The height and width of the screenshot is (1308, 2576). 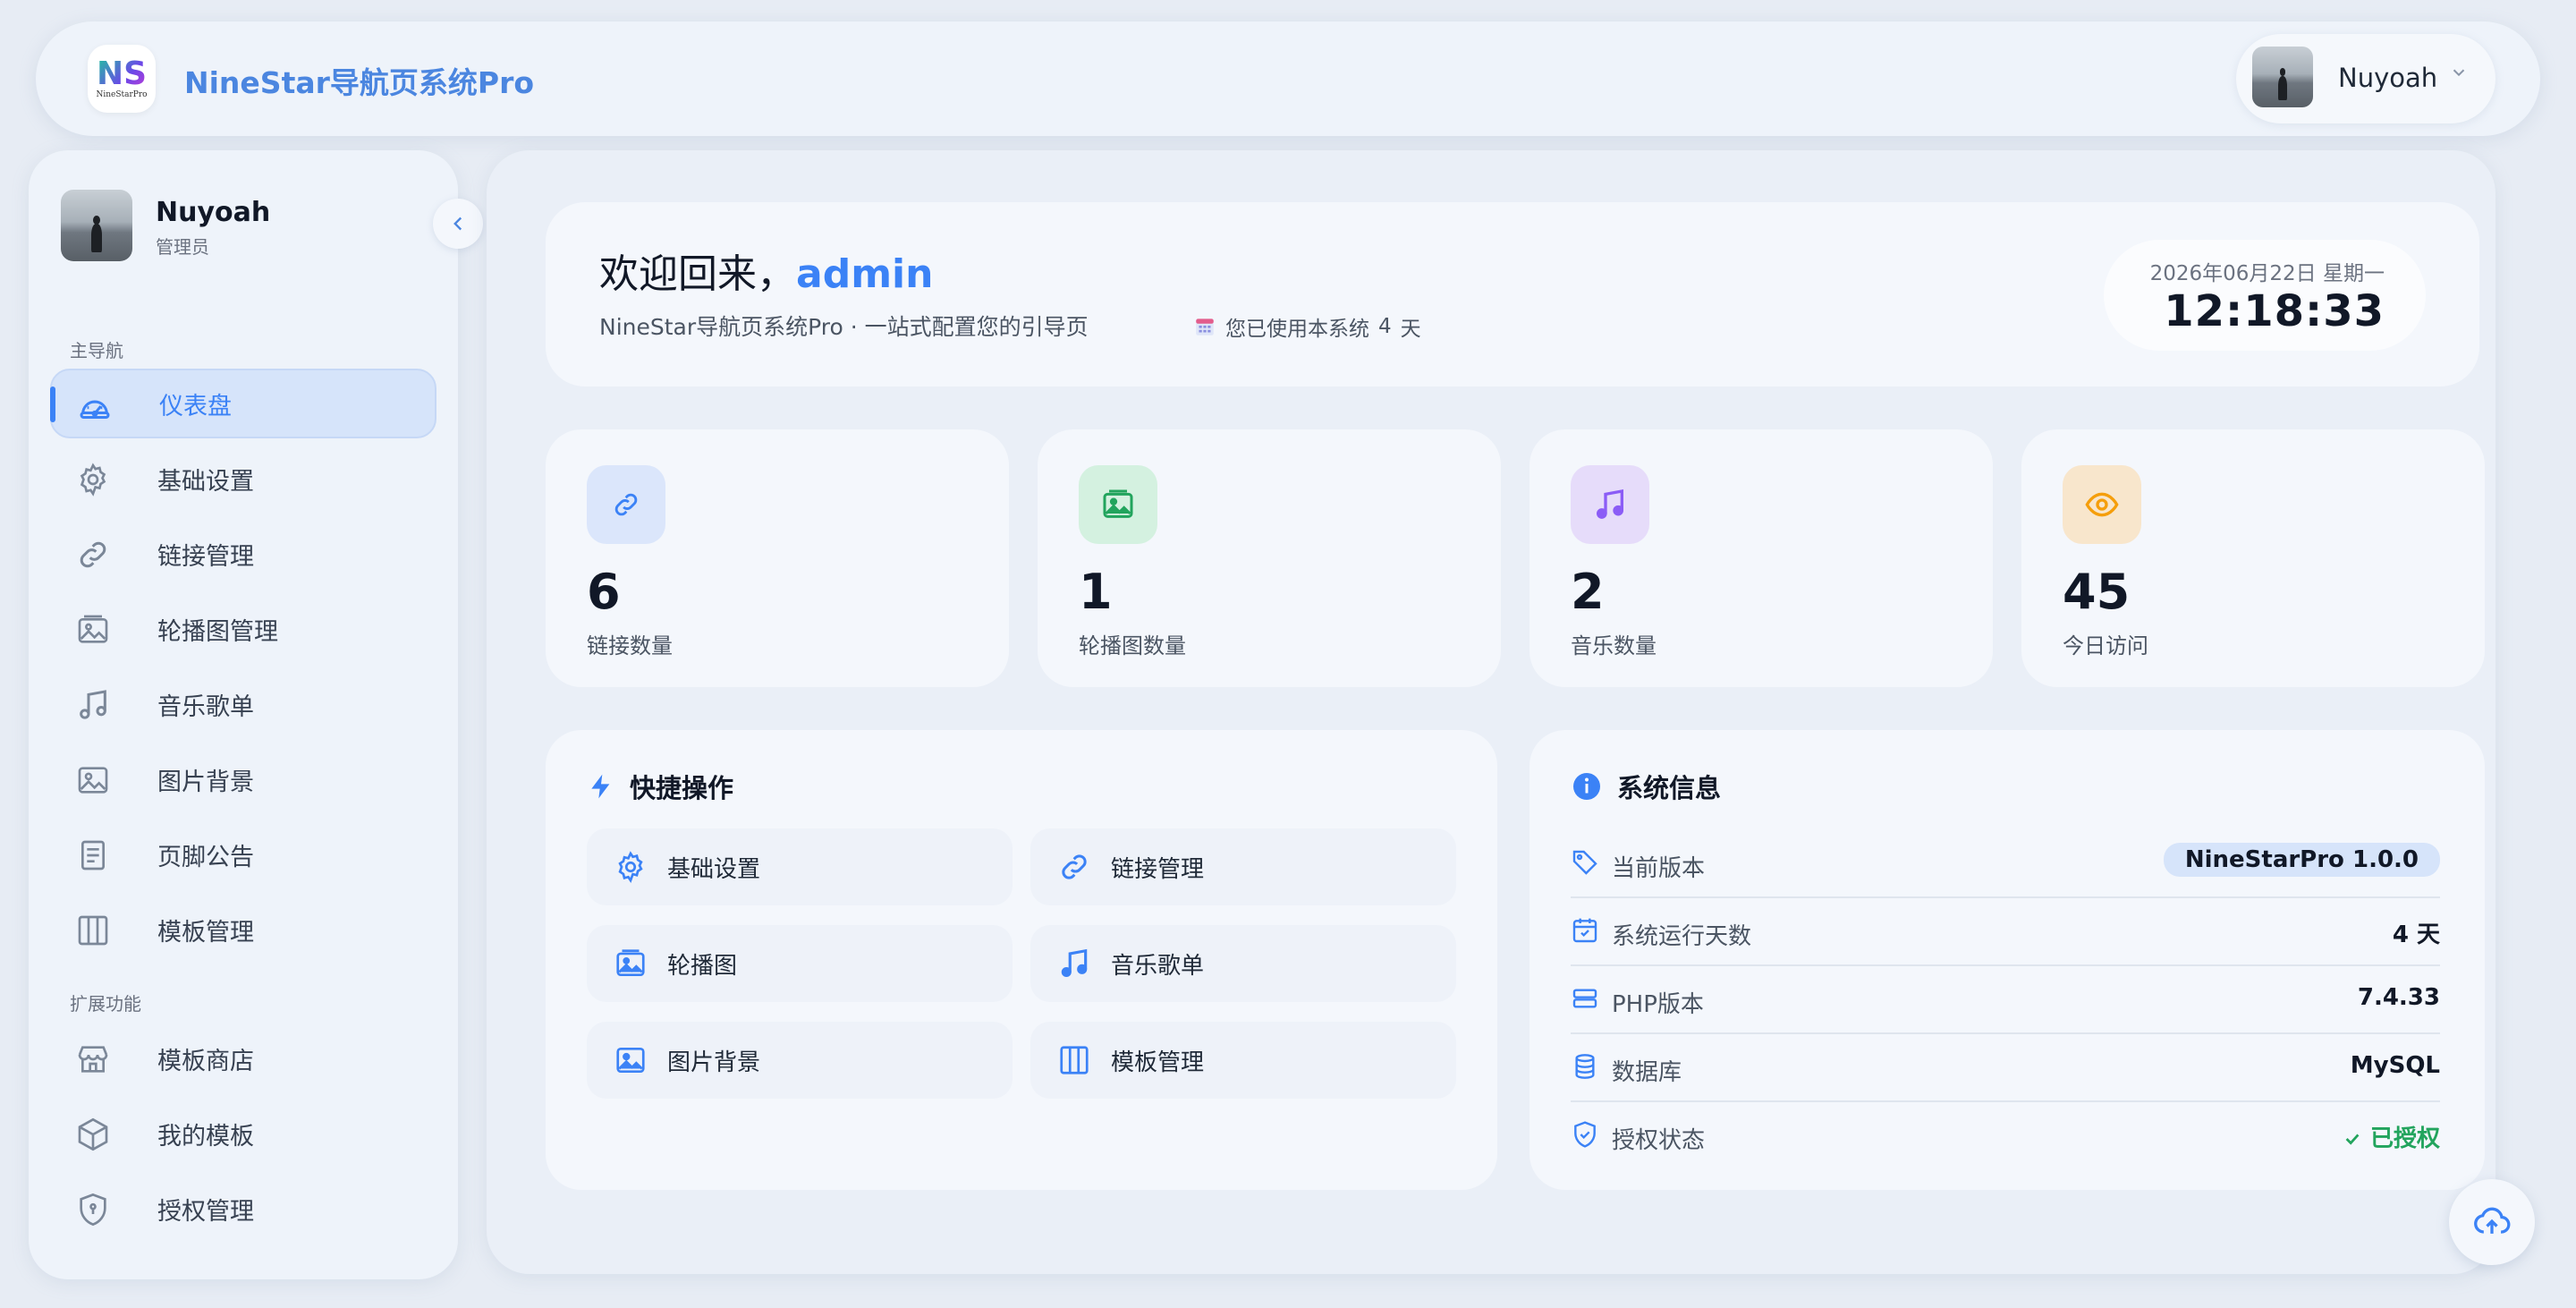 What do you see at coordinates (2253, 558) in the screenshot?
I see `stat-card-visits: 45 今日访问` at bounding box center [2253, 558].